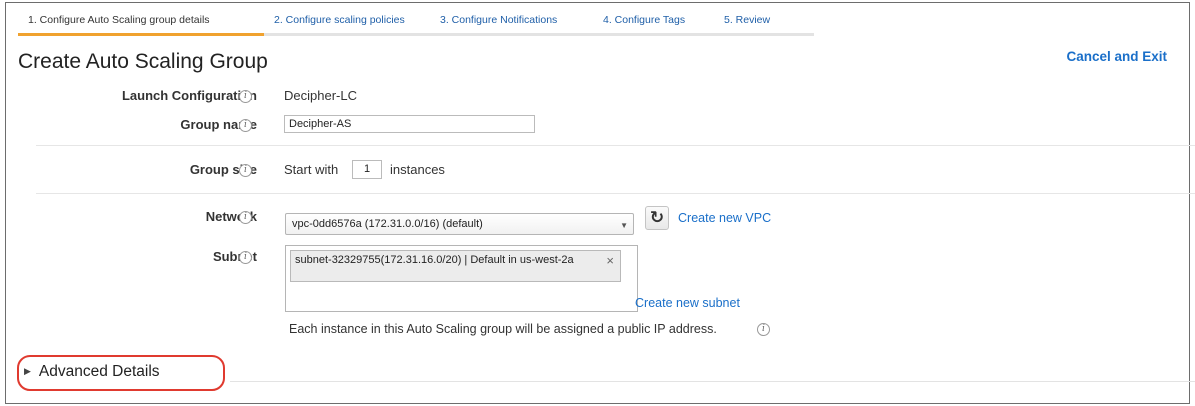 Image resolution: width=1195 pixels, height=406 pixels. What do you see at coordinates (245, 96) in the screenshot?
I see `launch-config-info-icon: i` at bounding box center [245, 96].